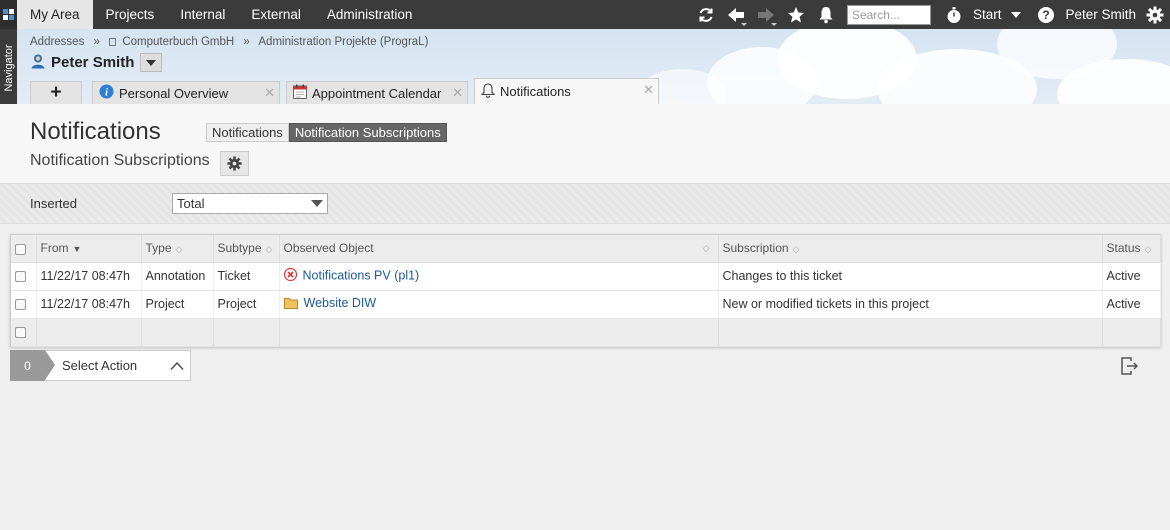  I want to click on nav-internal: Internal, so click(202, 14).